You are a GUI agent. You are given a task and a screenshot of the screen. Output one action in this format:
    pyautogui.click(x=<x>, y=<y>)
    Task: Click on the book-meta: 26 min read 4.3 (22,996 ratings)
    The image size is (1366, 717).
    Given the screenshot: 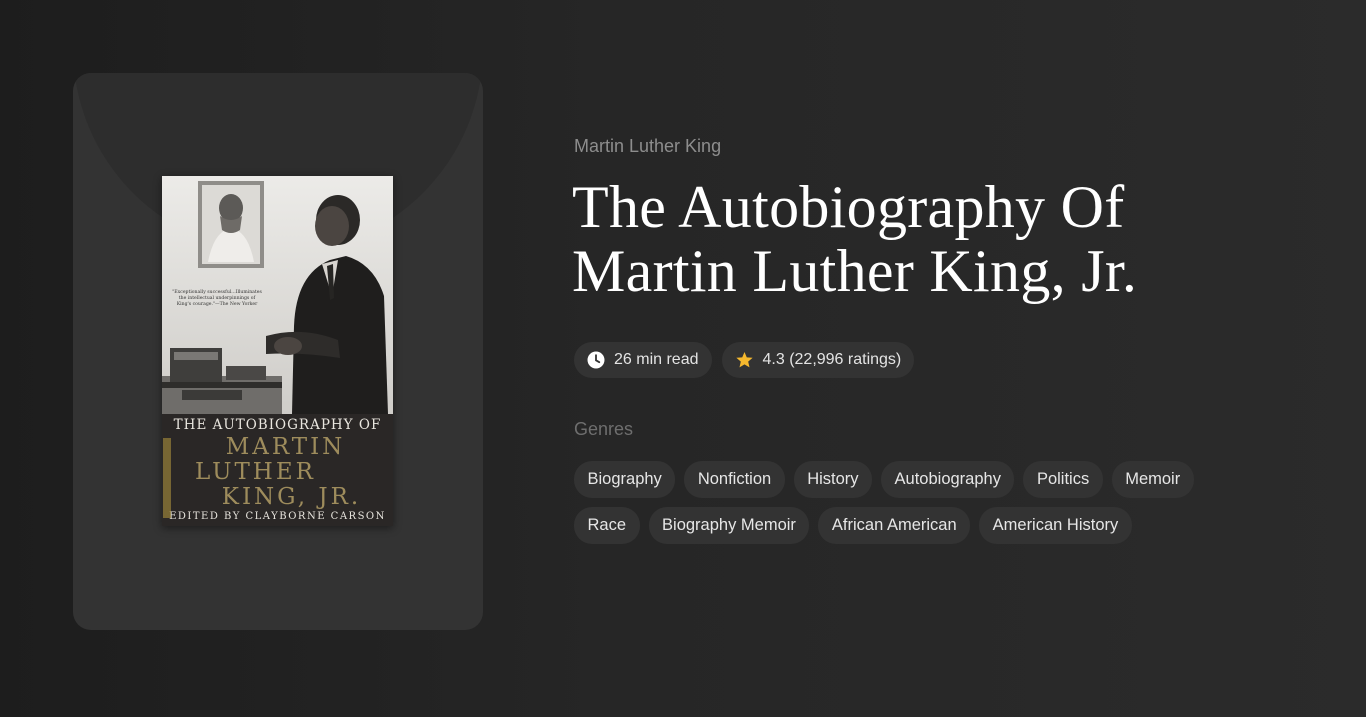 What is the action you would take?
    pyautogui.click(x=744, y=360)
    